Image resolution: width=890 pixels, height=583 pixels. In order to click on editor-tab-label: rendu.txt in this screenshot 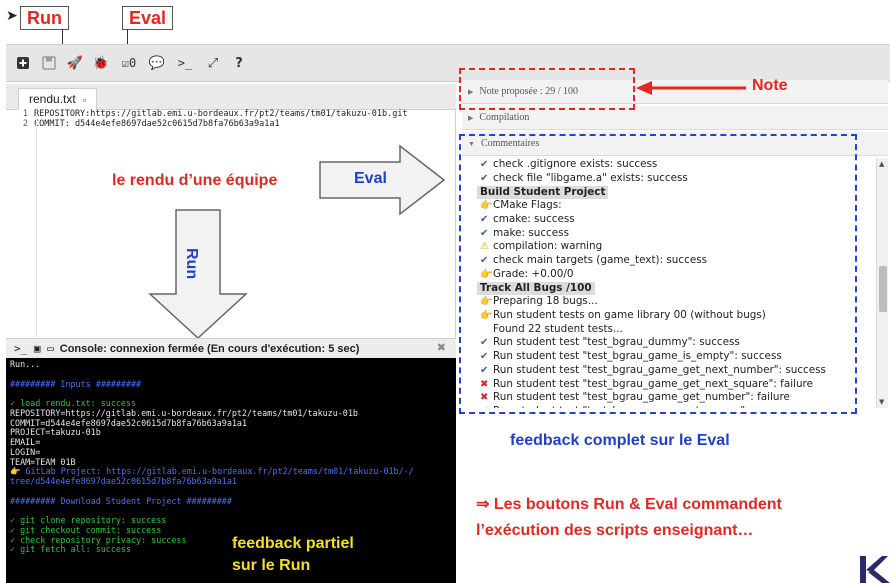, I will do `click(52, 99)`.